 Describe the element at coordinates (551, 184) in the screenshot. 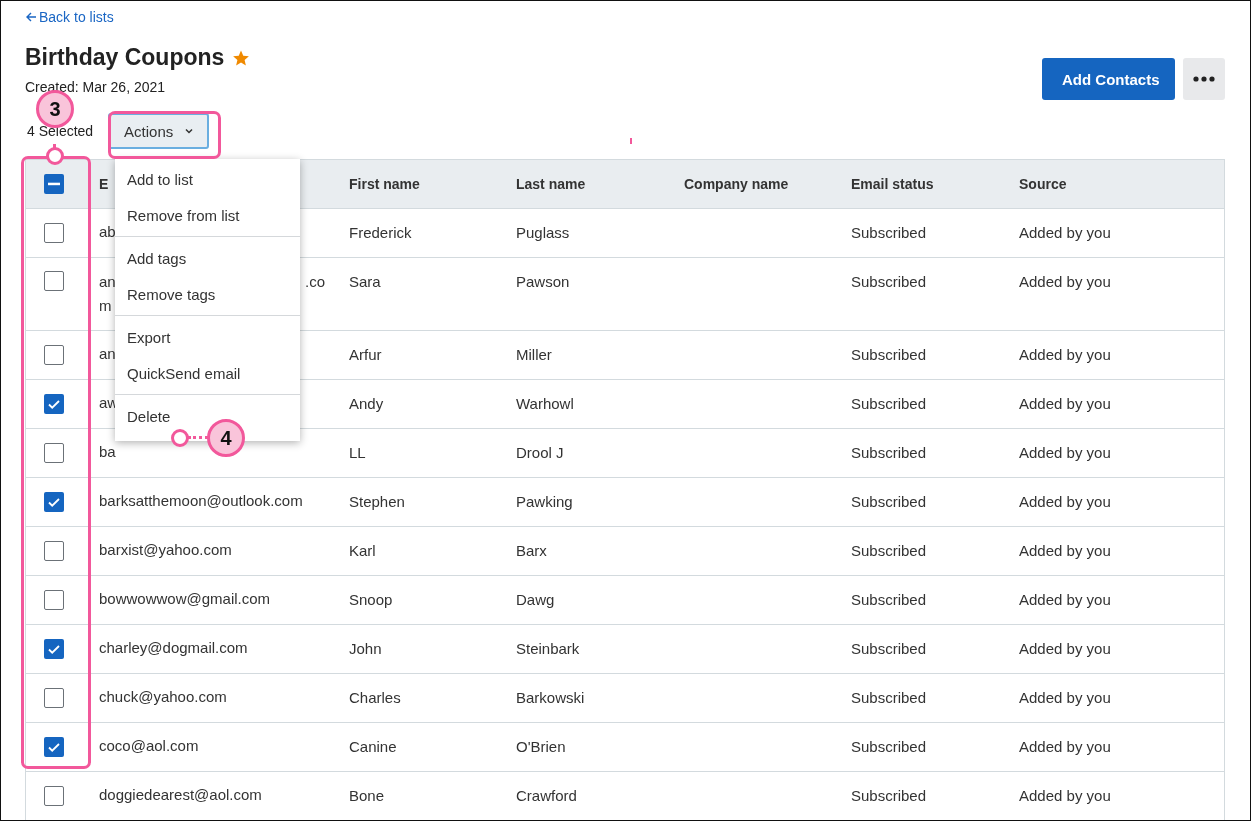

I see `column-header: Last name` at that location.